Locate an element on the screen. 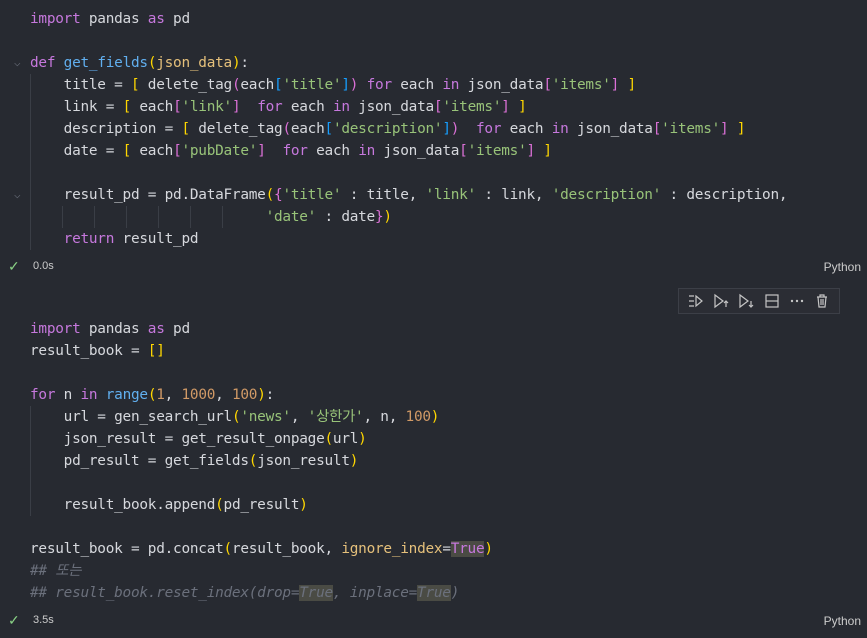 This screenshot has width=867, height=638. execution-time: 0.0s is located at coordinates (43, 266).